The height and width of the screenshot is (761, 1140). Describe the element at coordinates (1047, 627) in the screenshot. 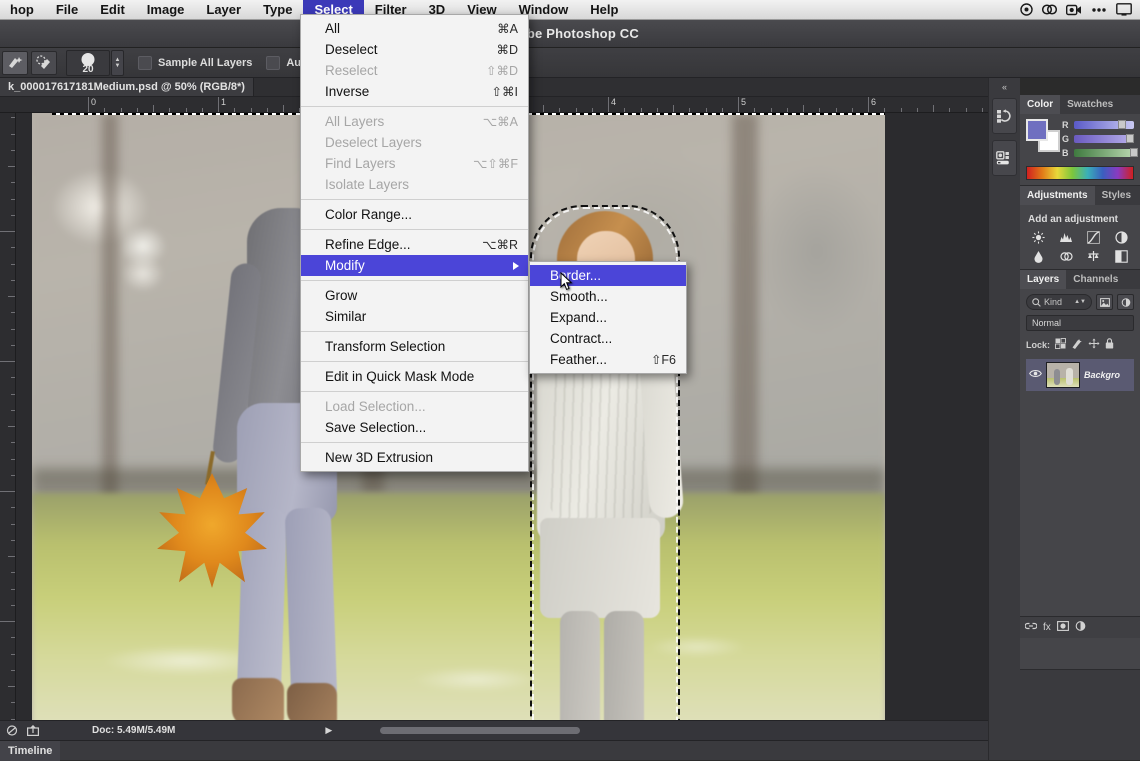

I see `fx-icon: fx` at that location.